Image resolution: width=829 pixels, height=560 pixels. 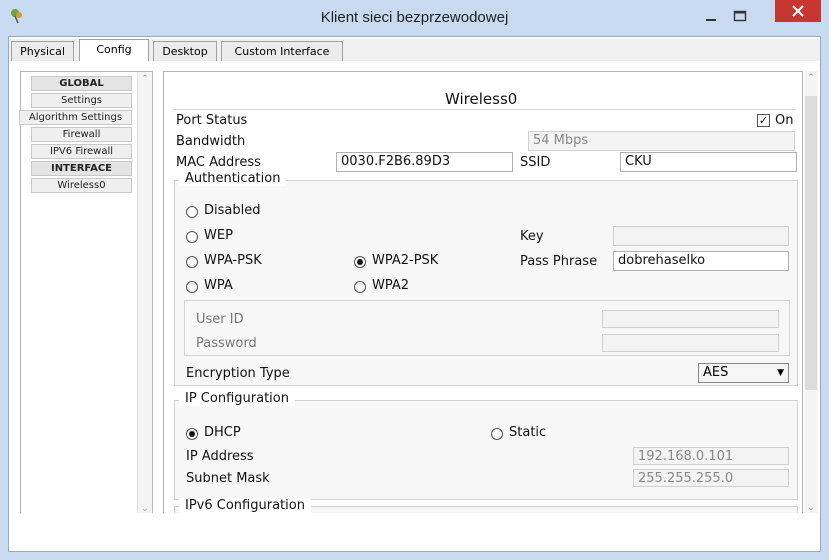 What do you see at coordinates (81, 83) in the screenshot?
I see `sidebar-header-global: GLOBAL` at bounding box center [81, 83].